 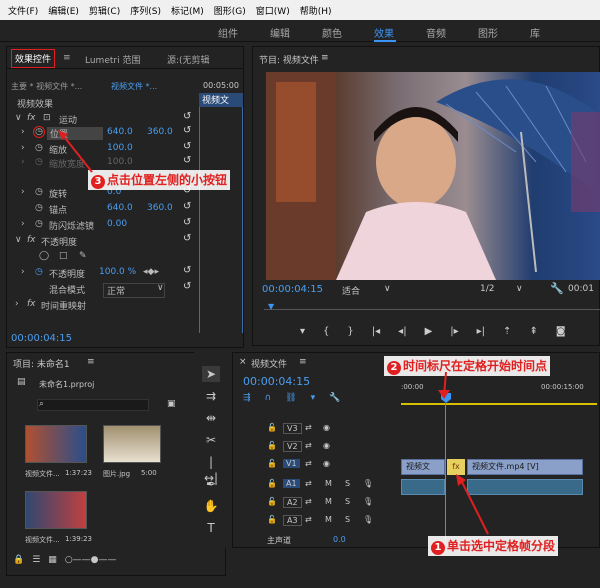 I want to click on workspace-editing: 编辑, so click(x=280, y=32).